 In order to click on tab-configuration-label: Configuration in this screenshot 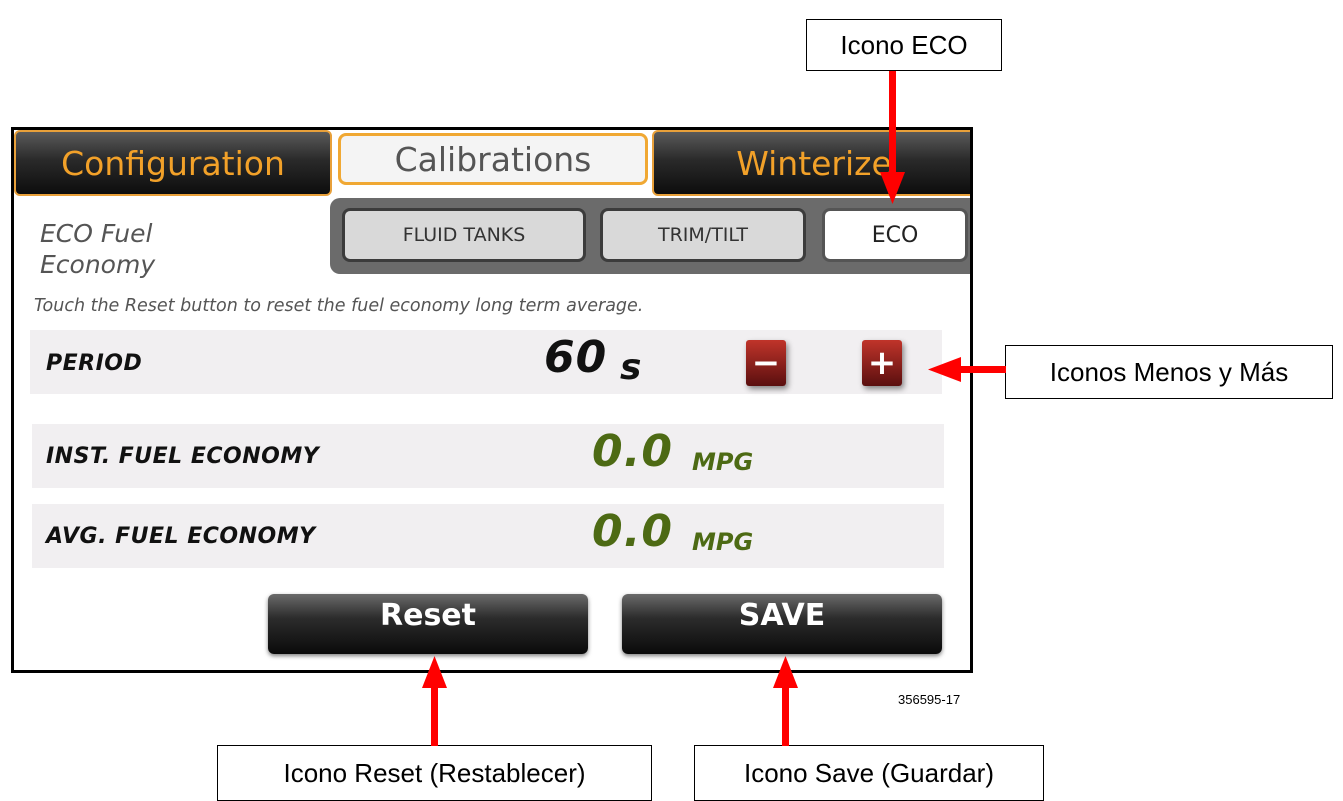, I will do `click(173, 163)`.